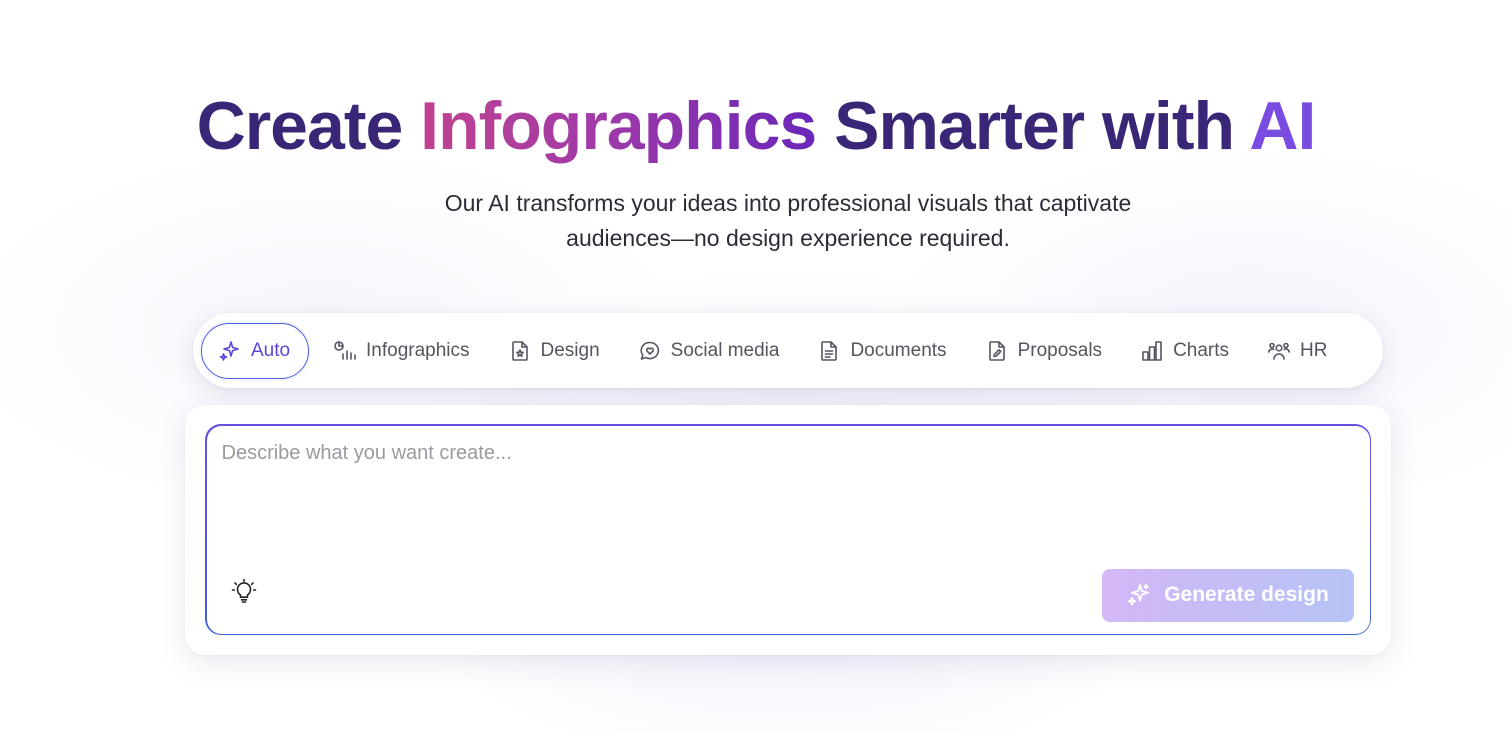 This screenshot has width=1512, height=732. I want to click on tab-social-media: Social media, so click(709, 351).